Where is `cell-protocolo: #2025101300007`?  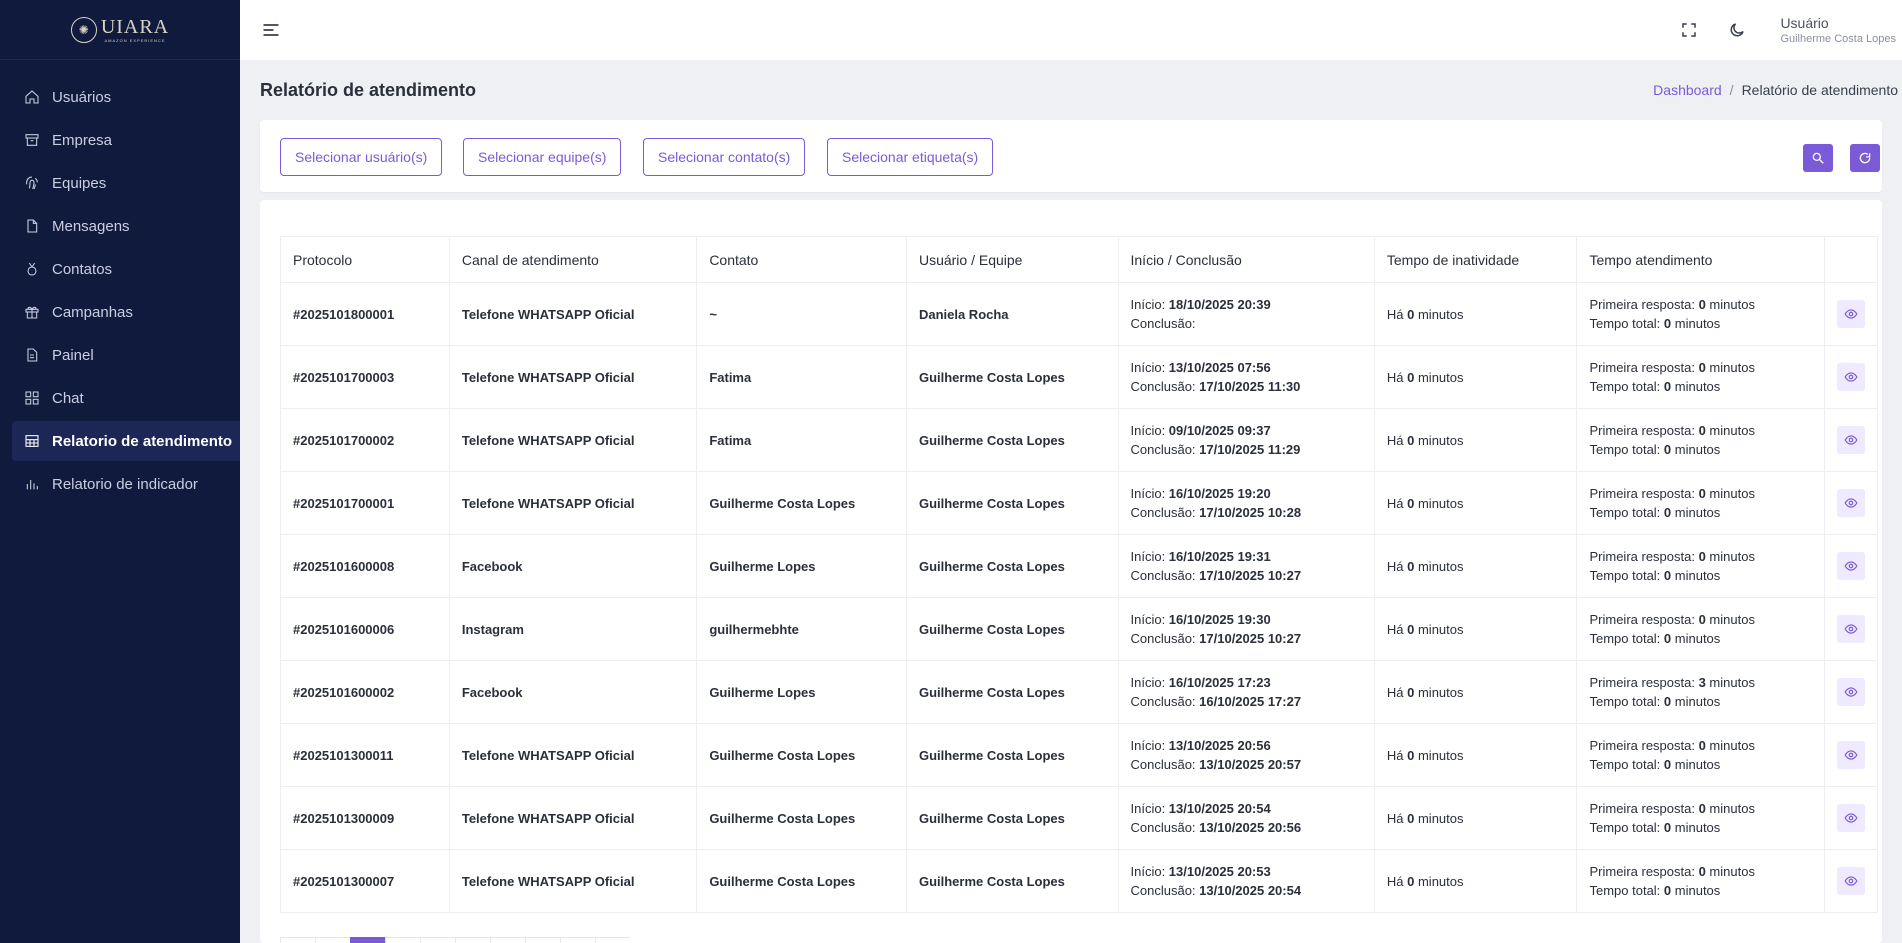
cell-protocolo: #2025101300007 is located at coordinates (365, 881).